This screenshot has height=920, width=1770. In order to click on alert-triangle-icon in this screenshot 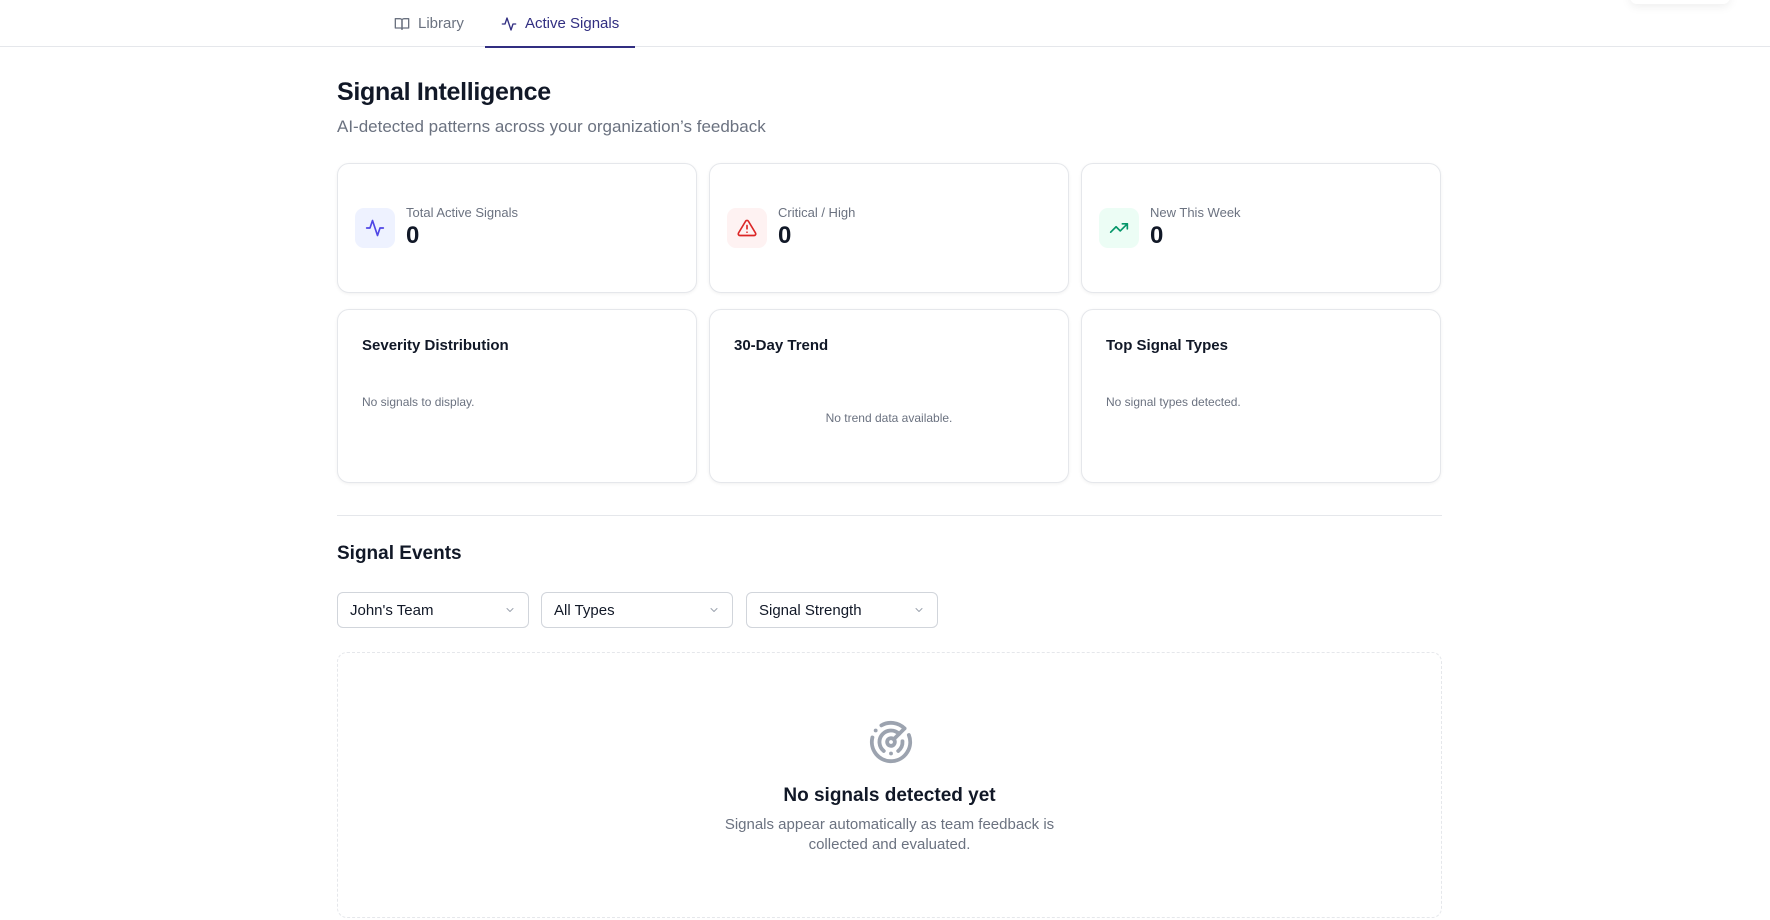, I will do `click(747, 228)`.